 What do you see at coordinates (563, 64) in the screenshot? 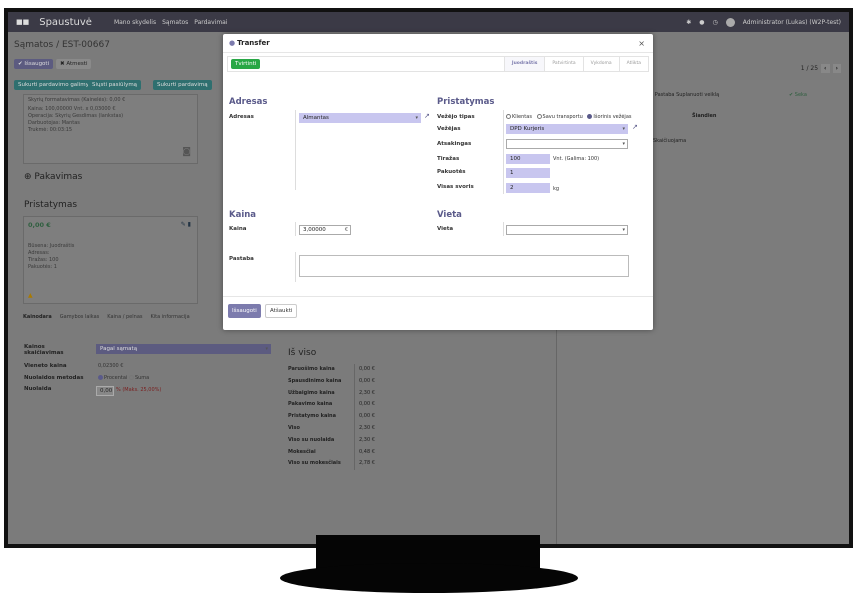
I see `status-step-confirmed: Patvirtinta` at bounding box center [563, 64].